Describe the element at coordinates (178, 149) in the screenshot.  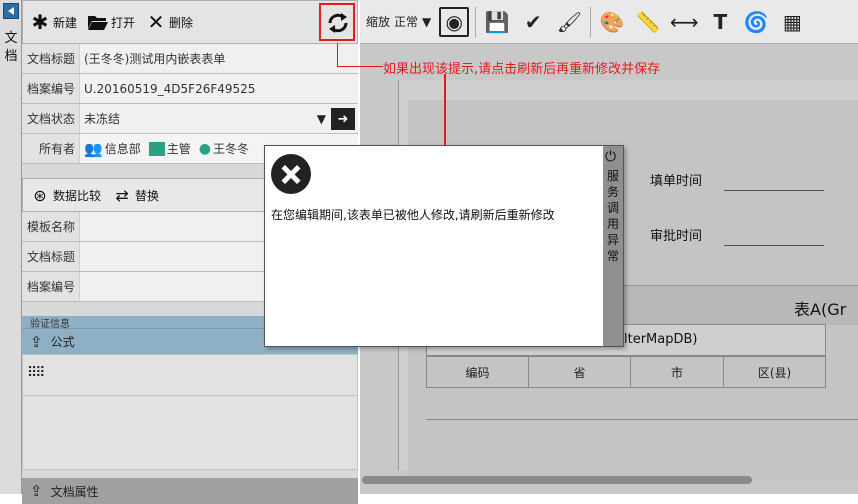
I see `owner-role: 主管` at that location.